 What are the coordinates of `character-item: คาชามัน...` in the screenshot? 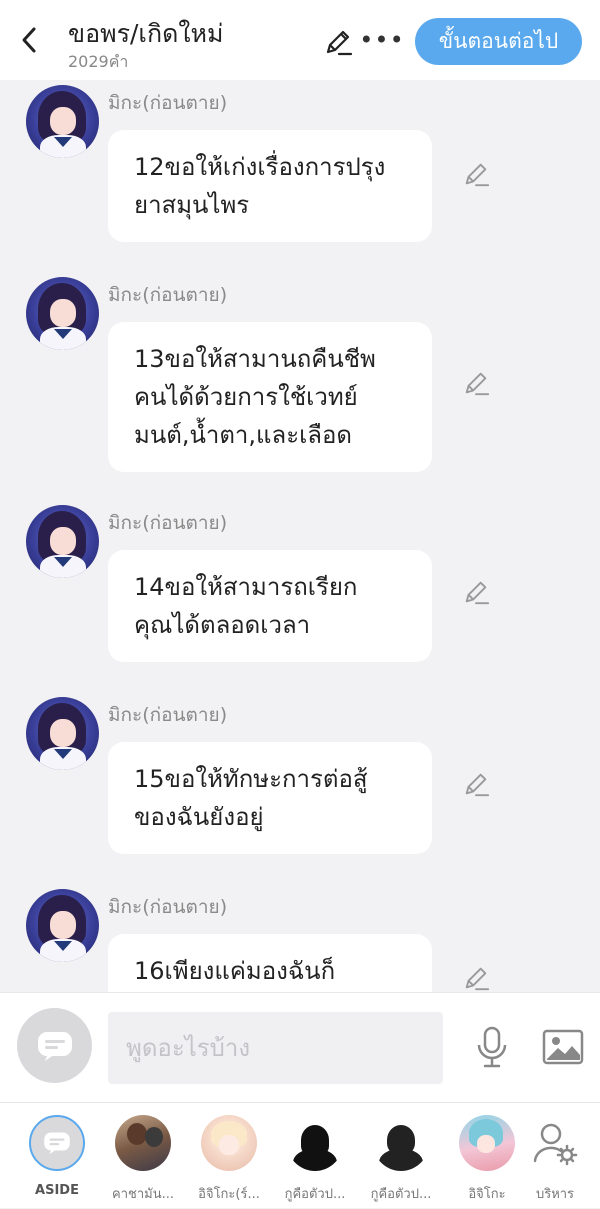 It's located at (143, 1156).